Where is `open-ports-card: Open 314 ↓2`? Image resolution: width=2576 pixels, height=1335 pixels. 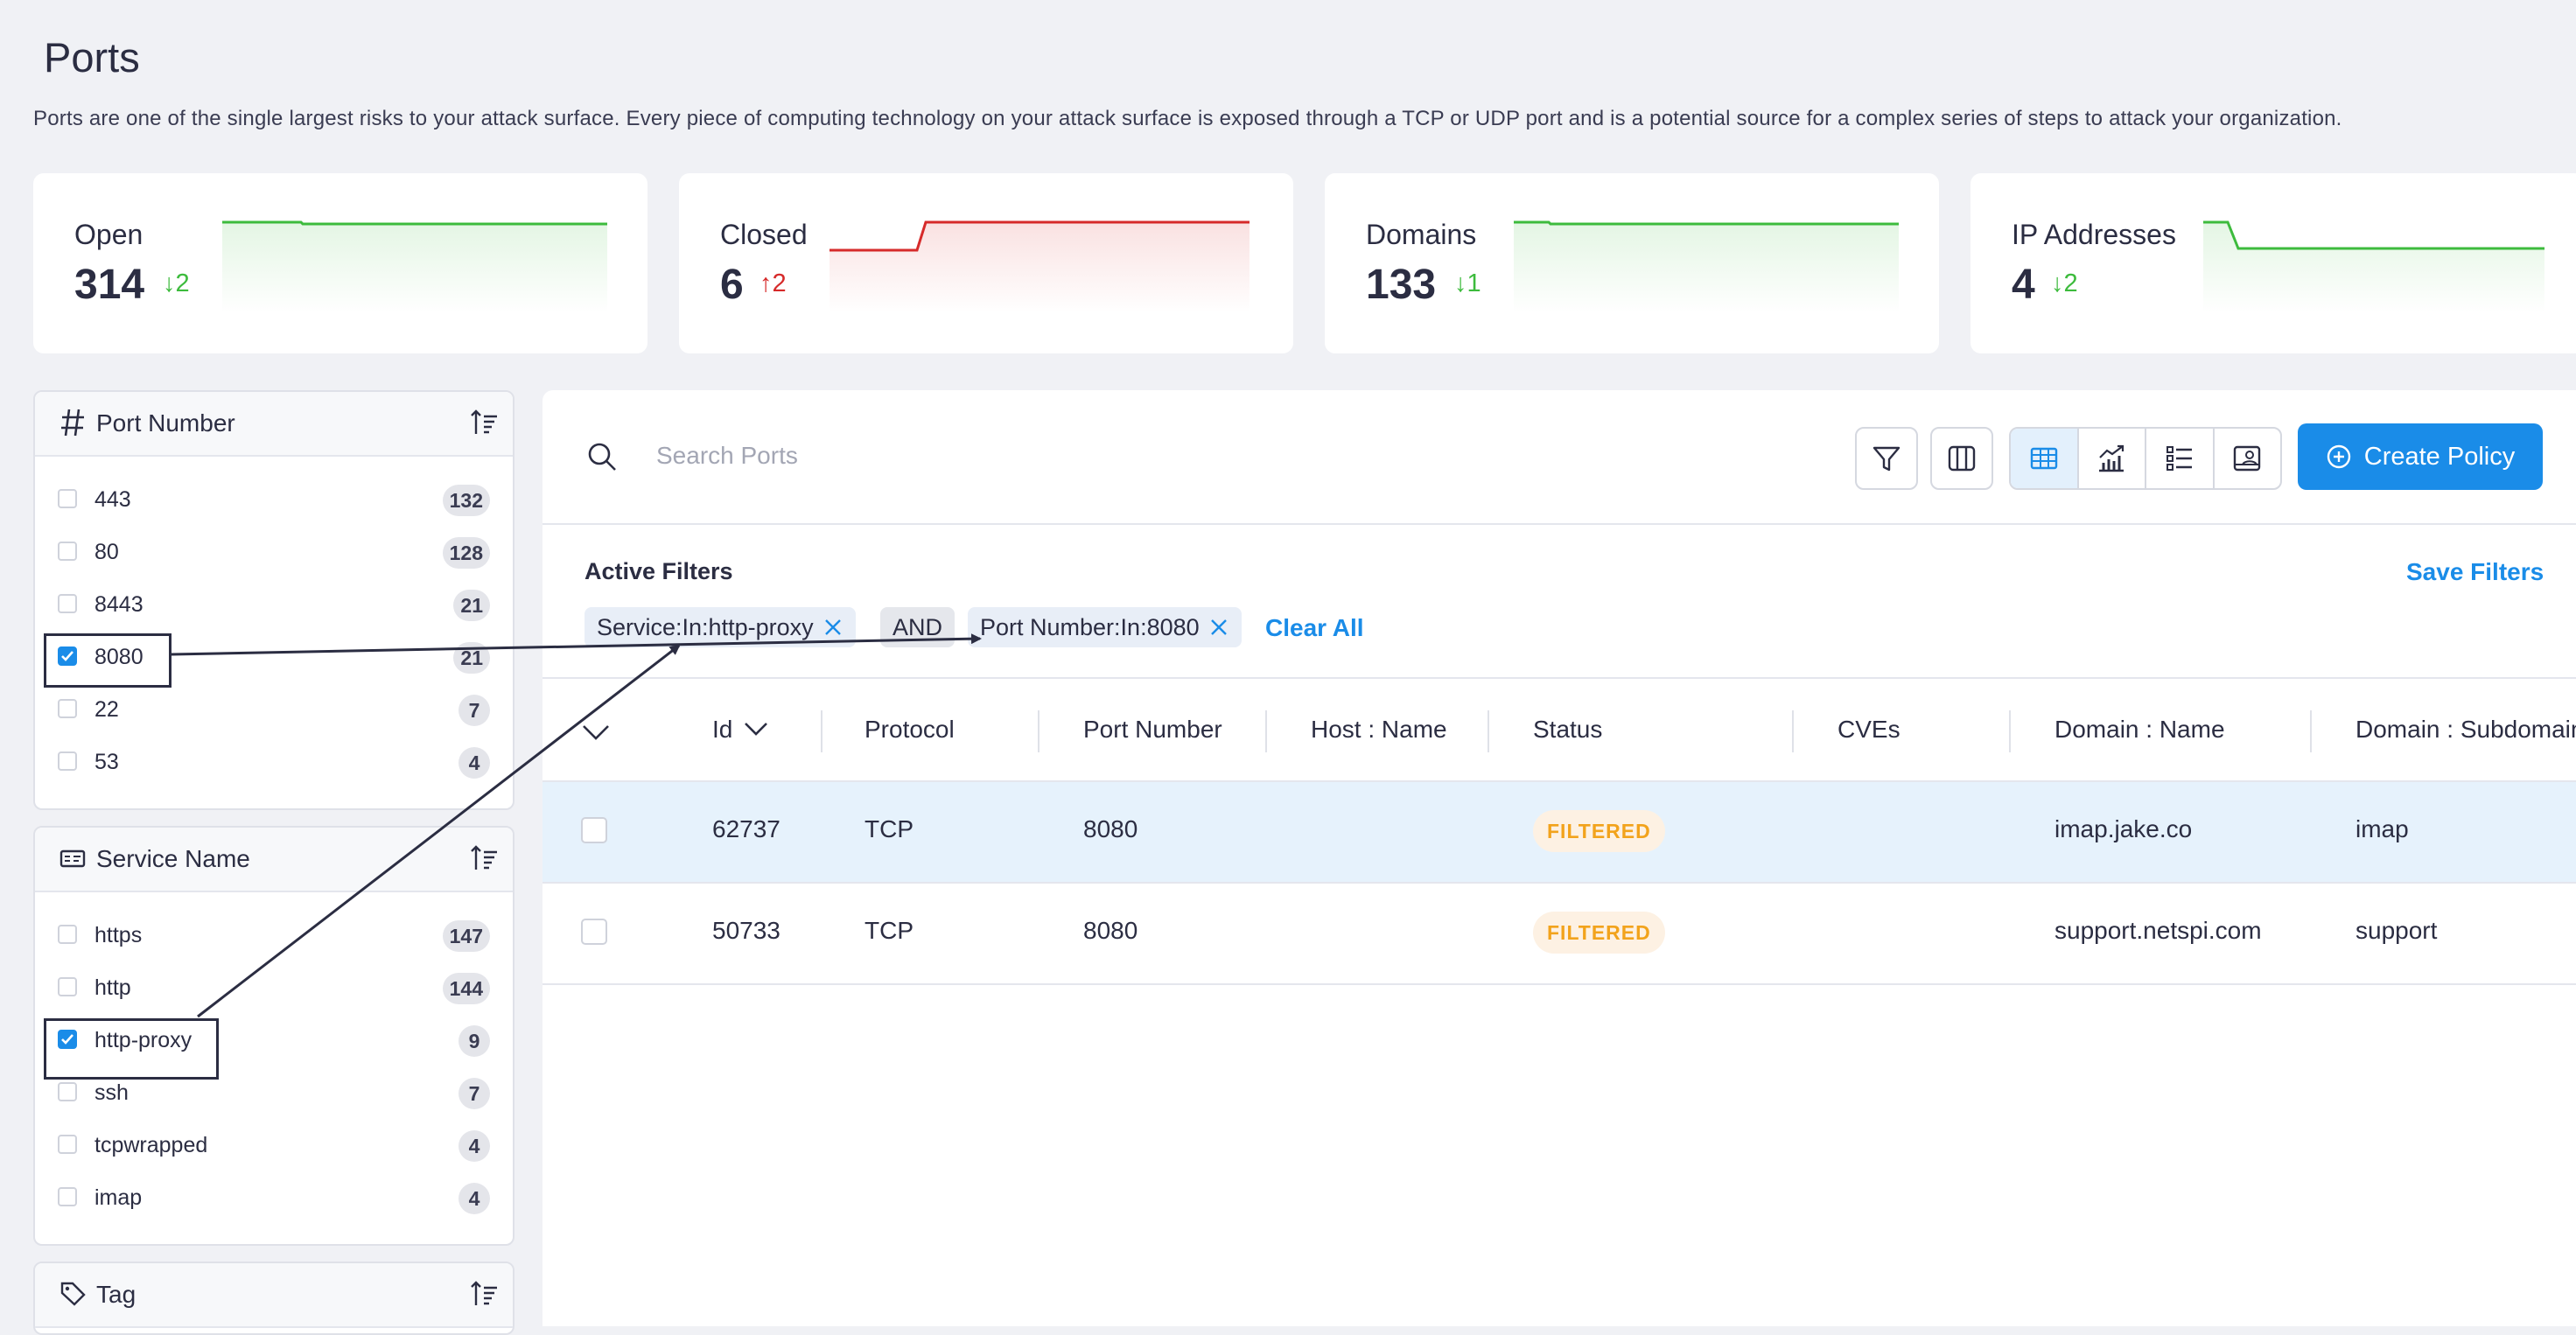 open-ports-card: Open 314 ↓2 is located at coordinates (340, 263).